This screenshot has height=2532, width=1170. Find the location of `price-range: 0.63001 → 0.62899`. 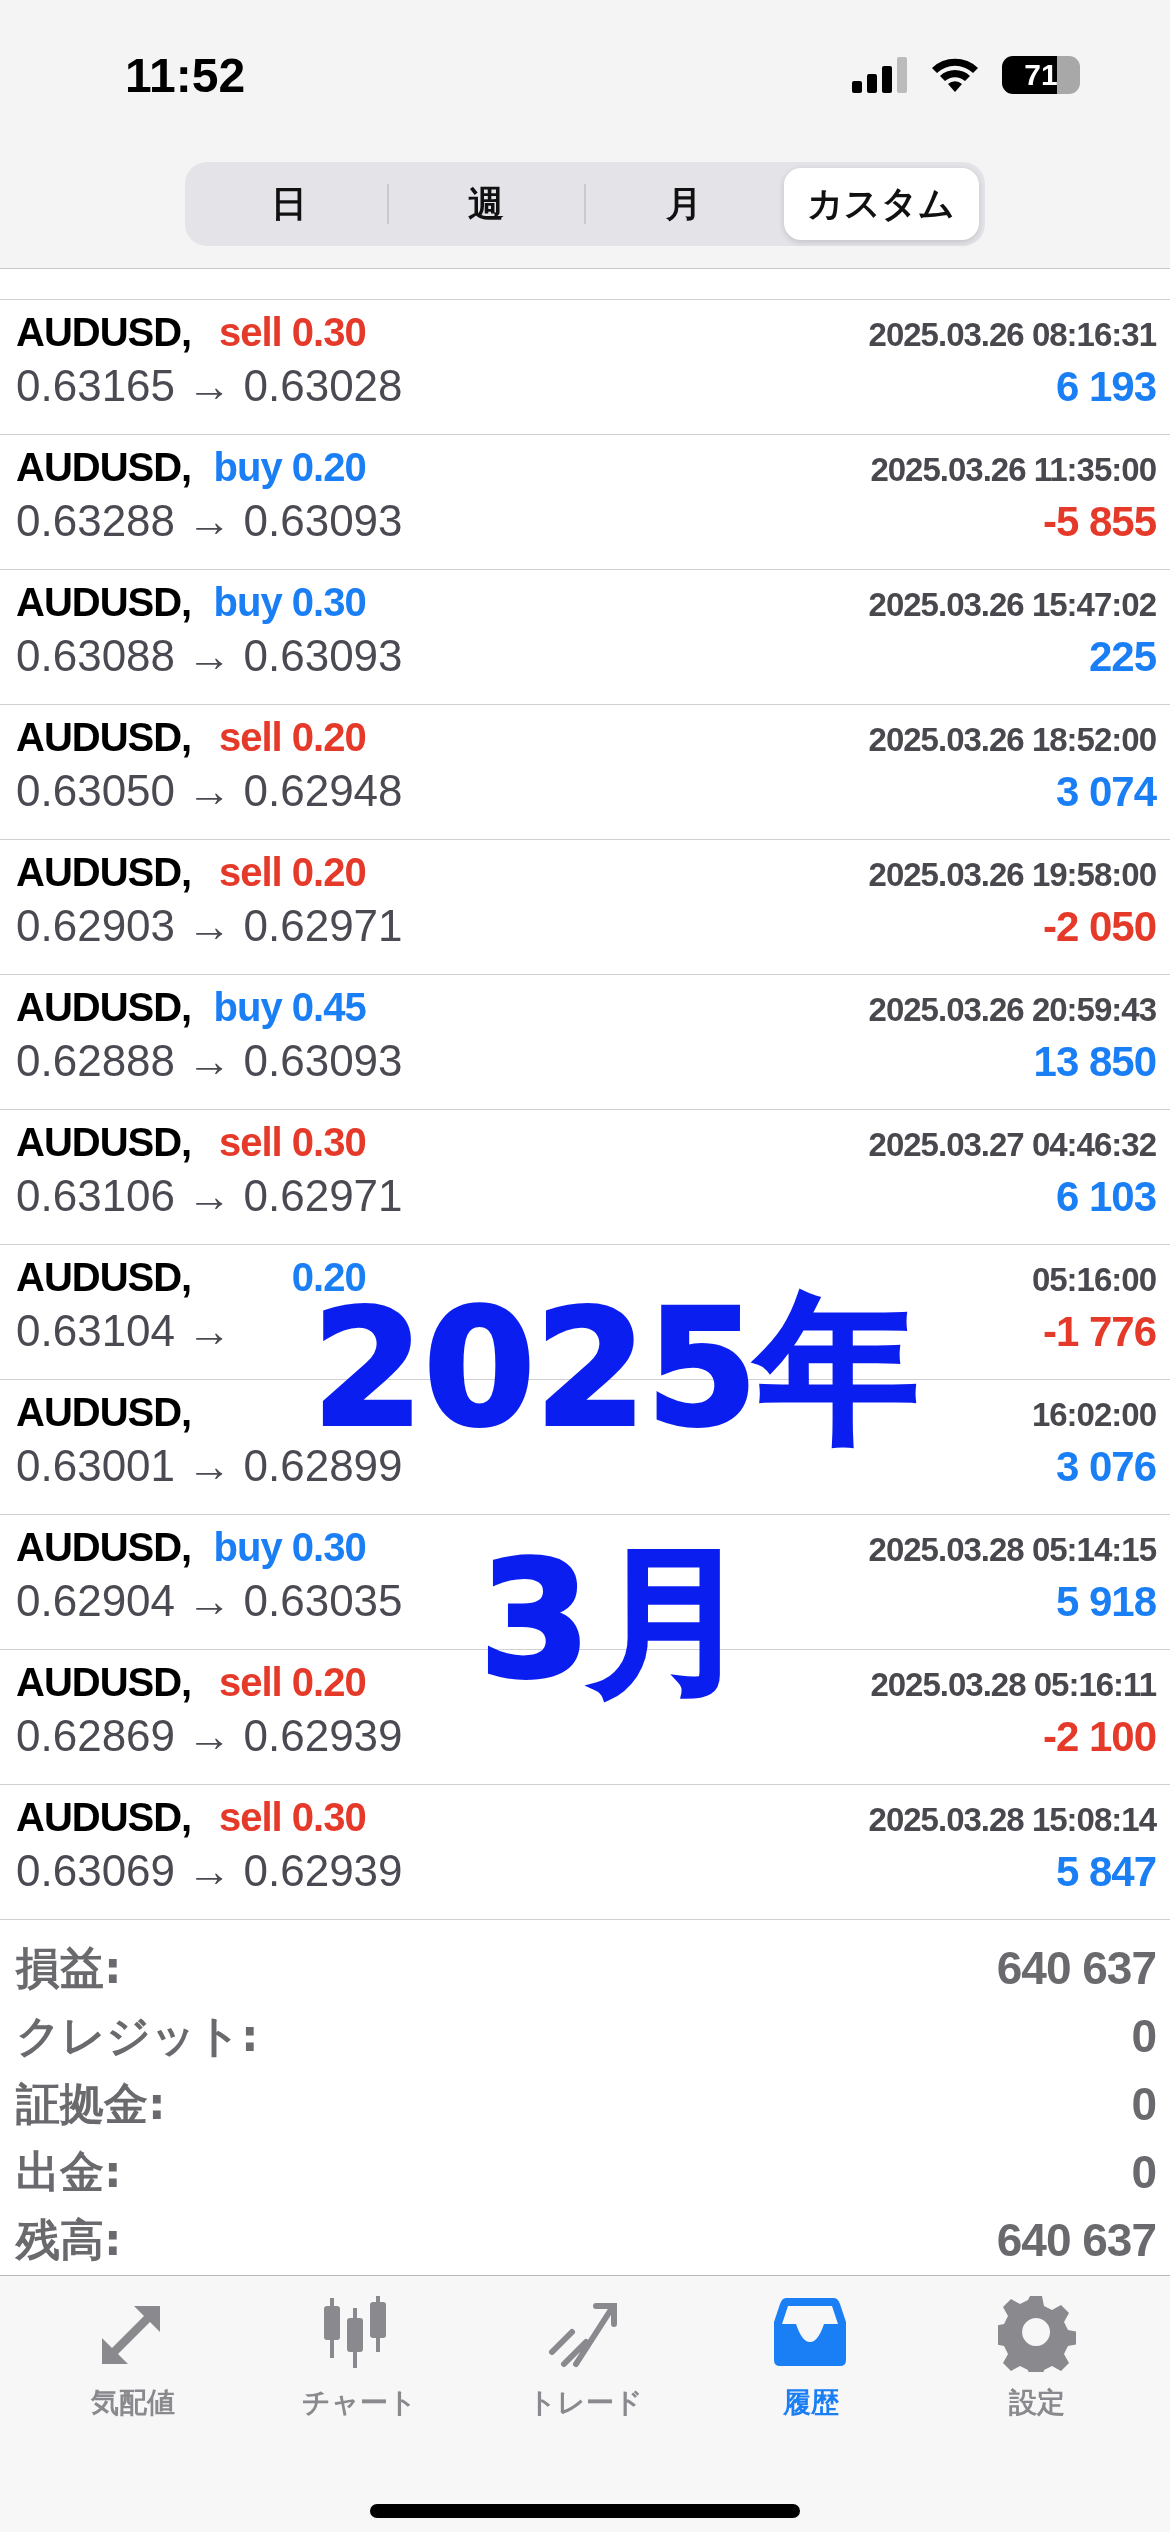

price-range: 0.63001 → 0.62899 is located at coordinates (209, 1466).